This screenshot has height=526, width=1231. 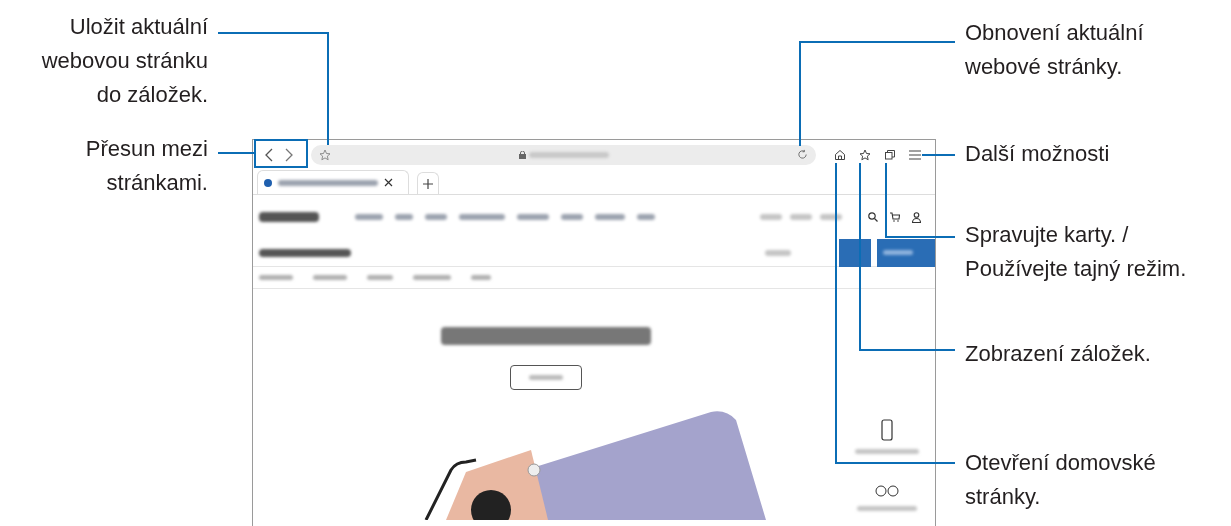 What do you see at coordinates (1037, 154) in the screenshot?
I see `callout-label: Další možnosti` at bounding box center [1037, 154].